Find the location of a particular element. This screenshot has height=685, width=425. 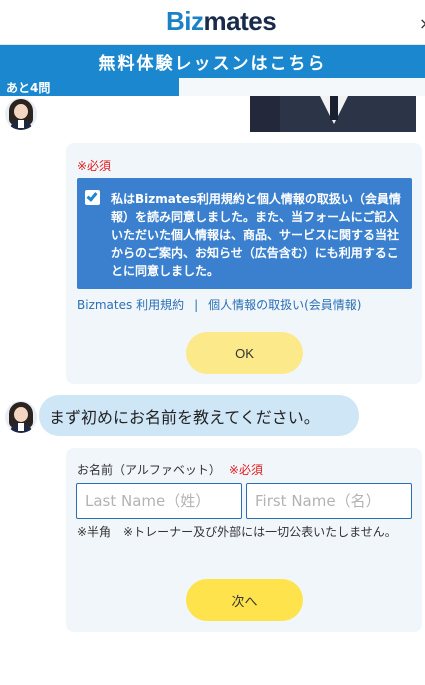

last-name-input is located at coordinates (159, 501).